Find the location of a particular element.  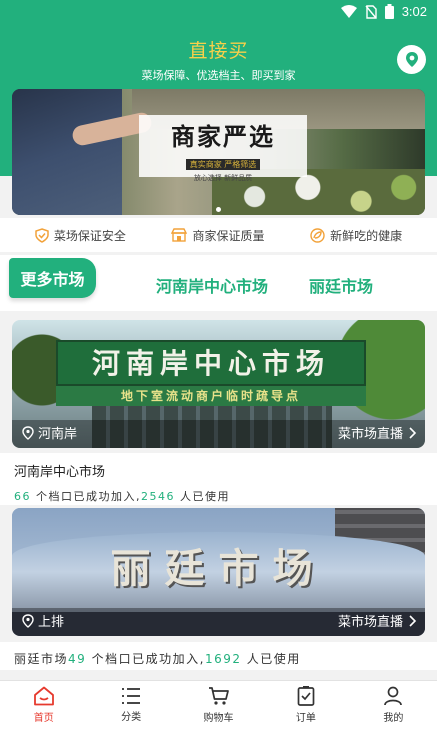

app-title: 直接买 is located at coordinates (218, 51).